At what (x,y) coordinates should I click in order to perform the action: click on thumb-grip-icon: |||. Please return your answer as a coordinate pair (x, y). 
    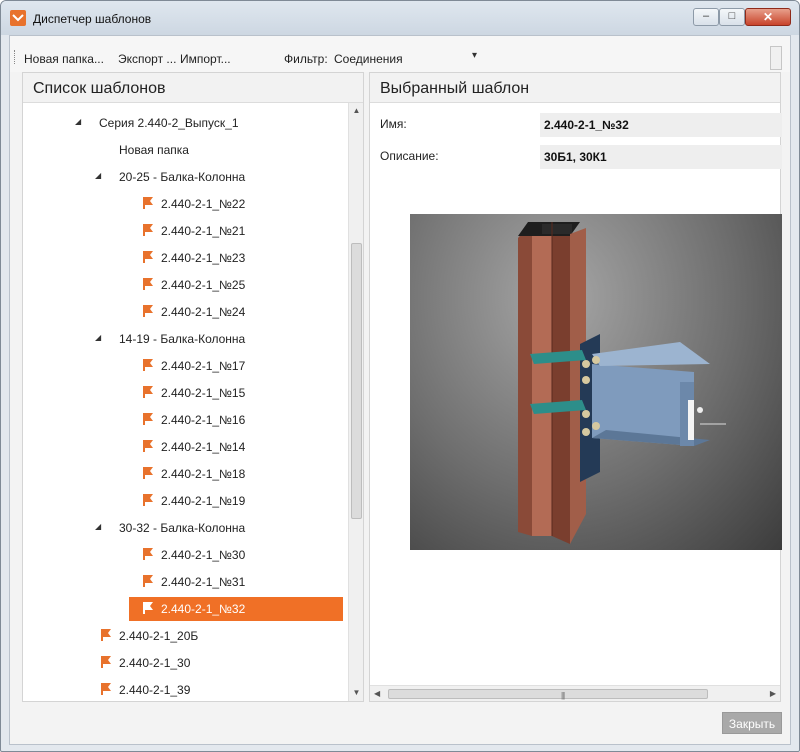
    Looking at the image, I should click on (563, 695).